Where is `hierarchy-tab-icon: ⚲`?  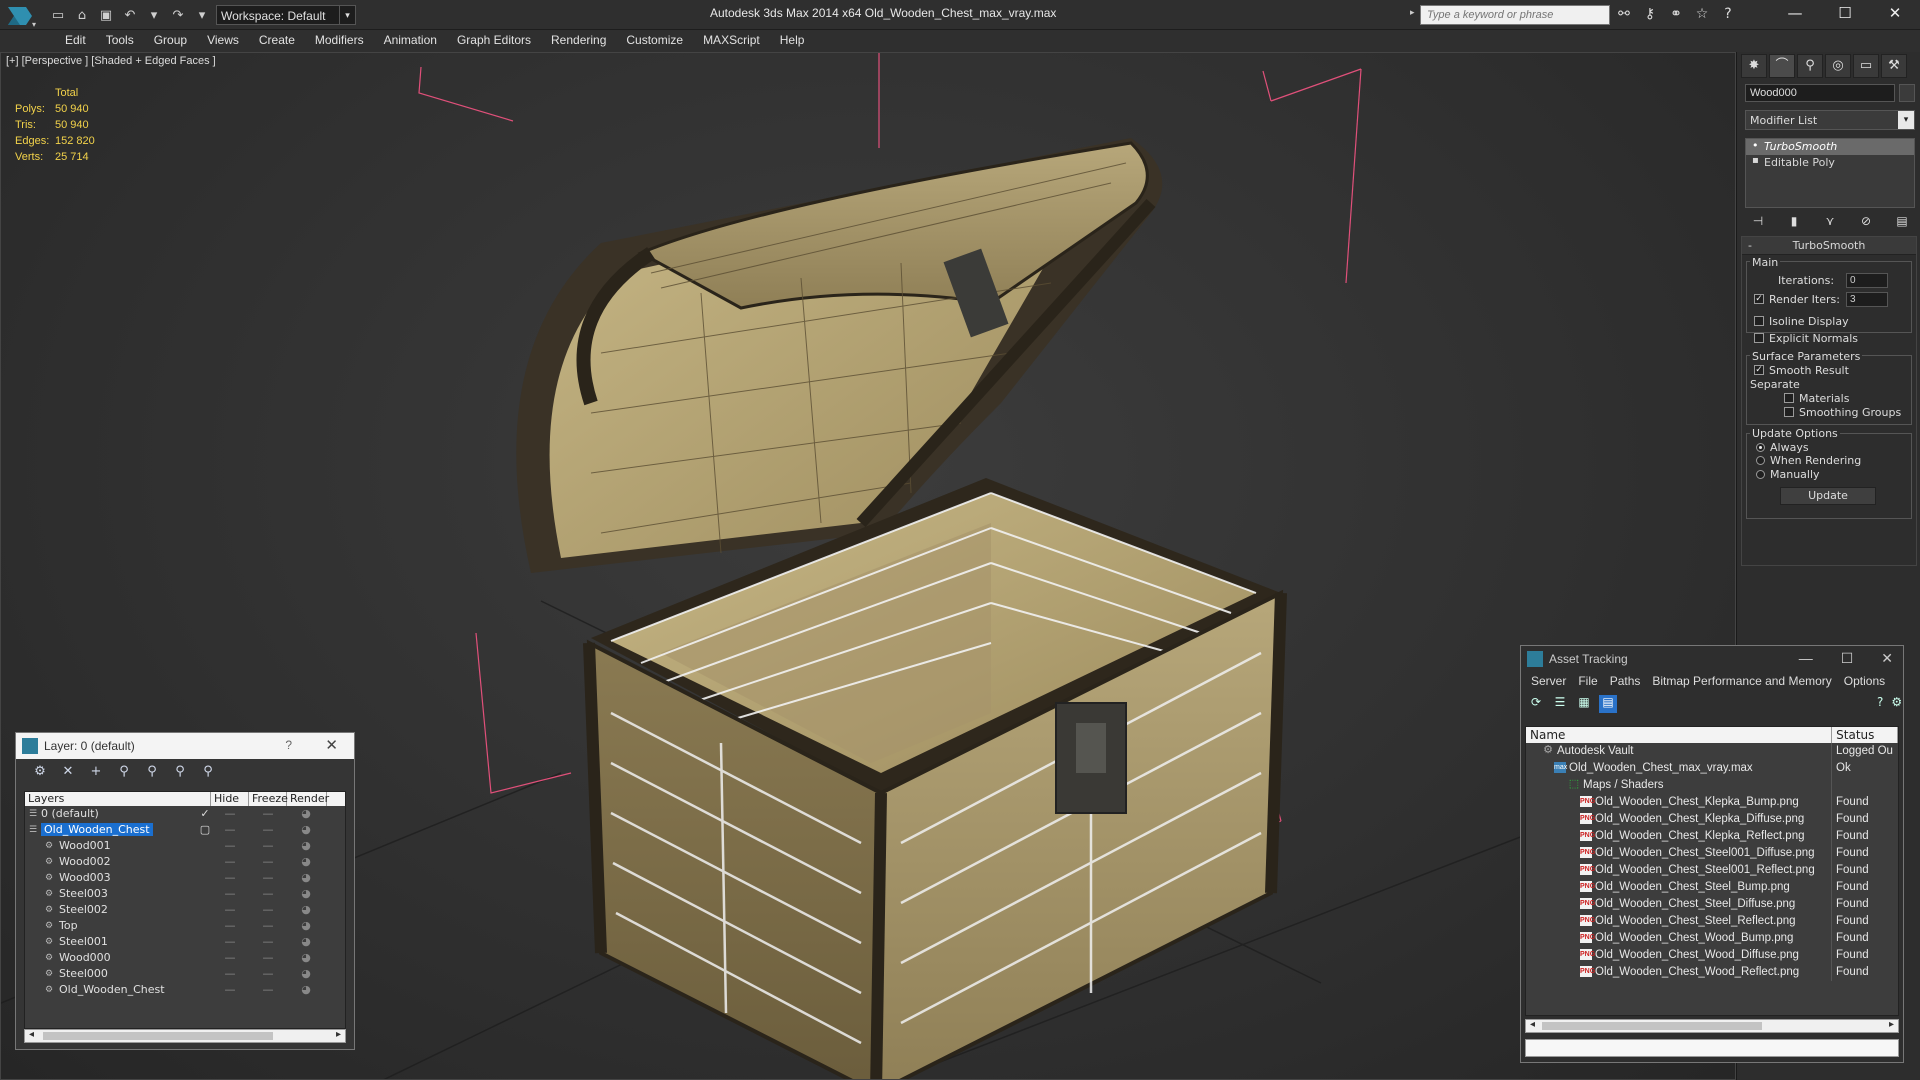 hierarchy-tab-icon: ⚲ is located at coordinates (1810, 66).